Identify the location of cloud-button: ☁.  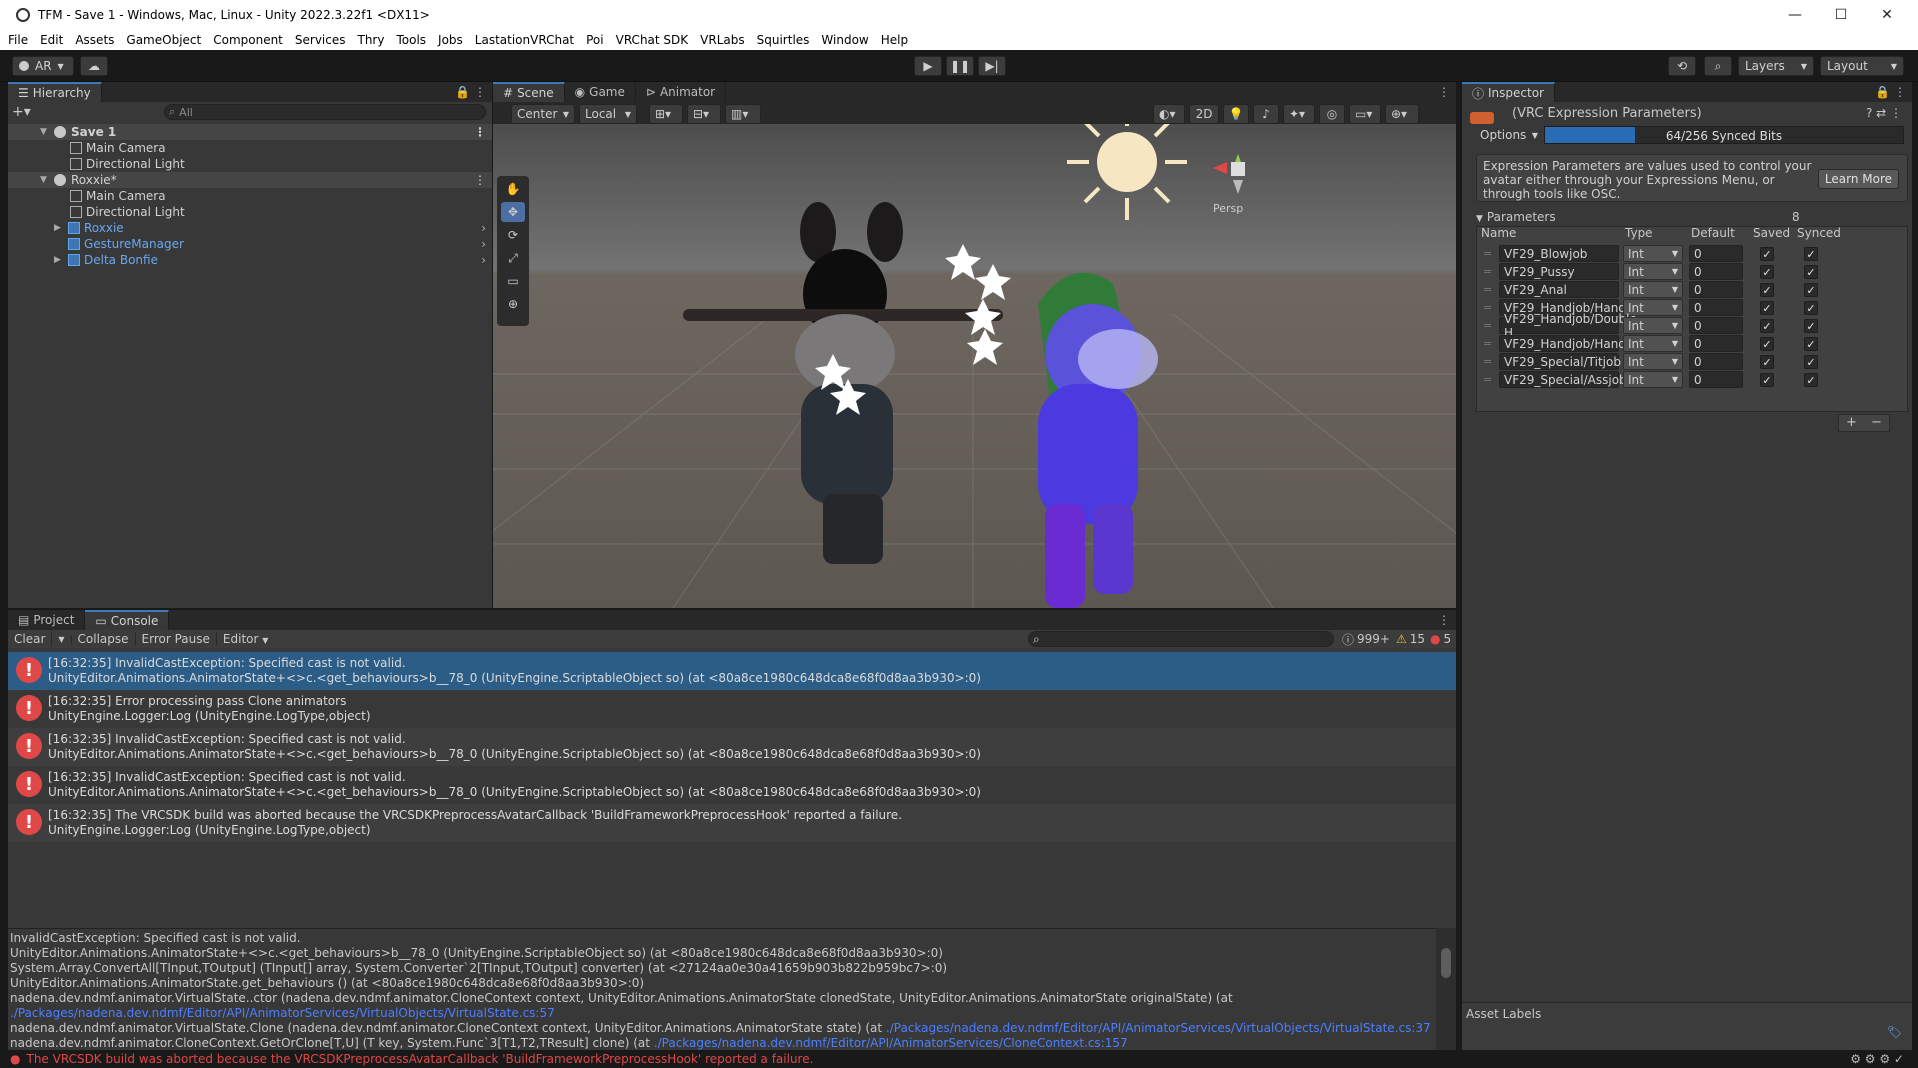
(94, 66).